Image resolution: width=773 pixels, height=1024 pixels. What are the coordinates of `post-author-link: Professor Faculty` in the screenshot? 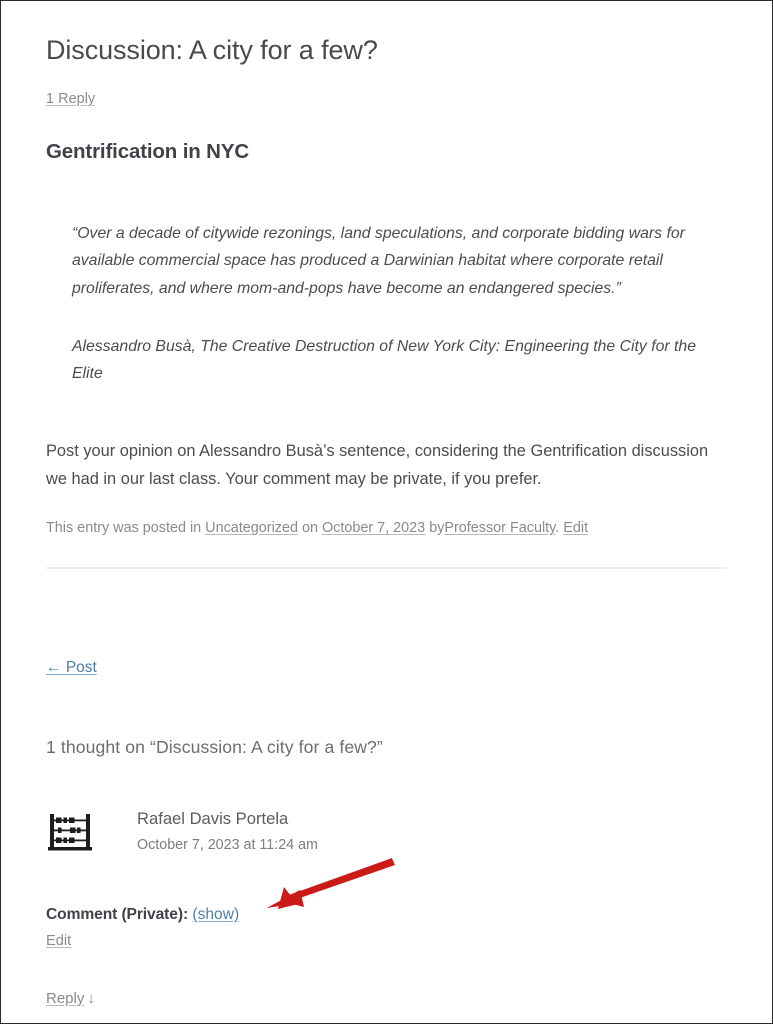 It's located at (499, 528).